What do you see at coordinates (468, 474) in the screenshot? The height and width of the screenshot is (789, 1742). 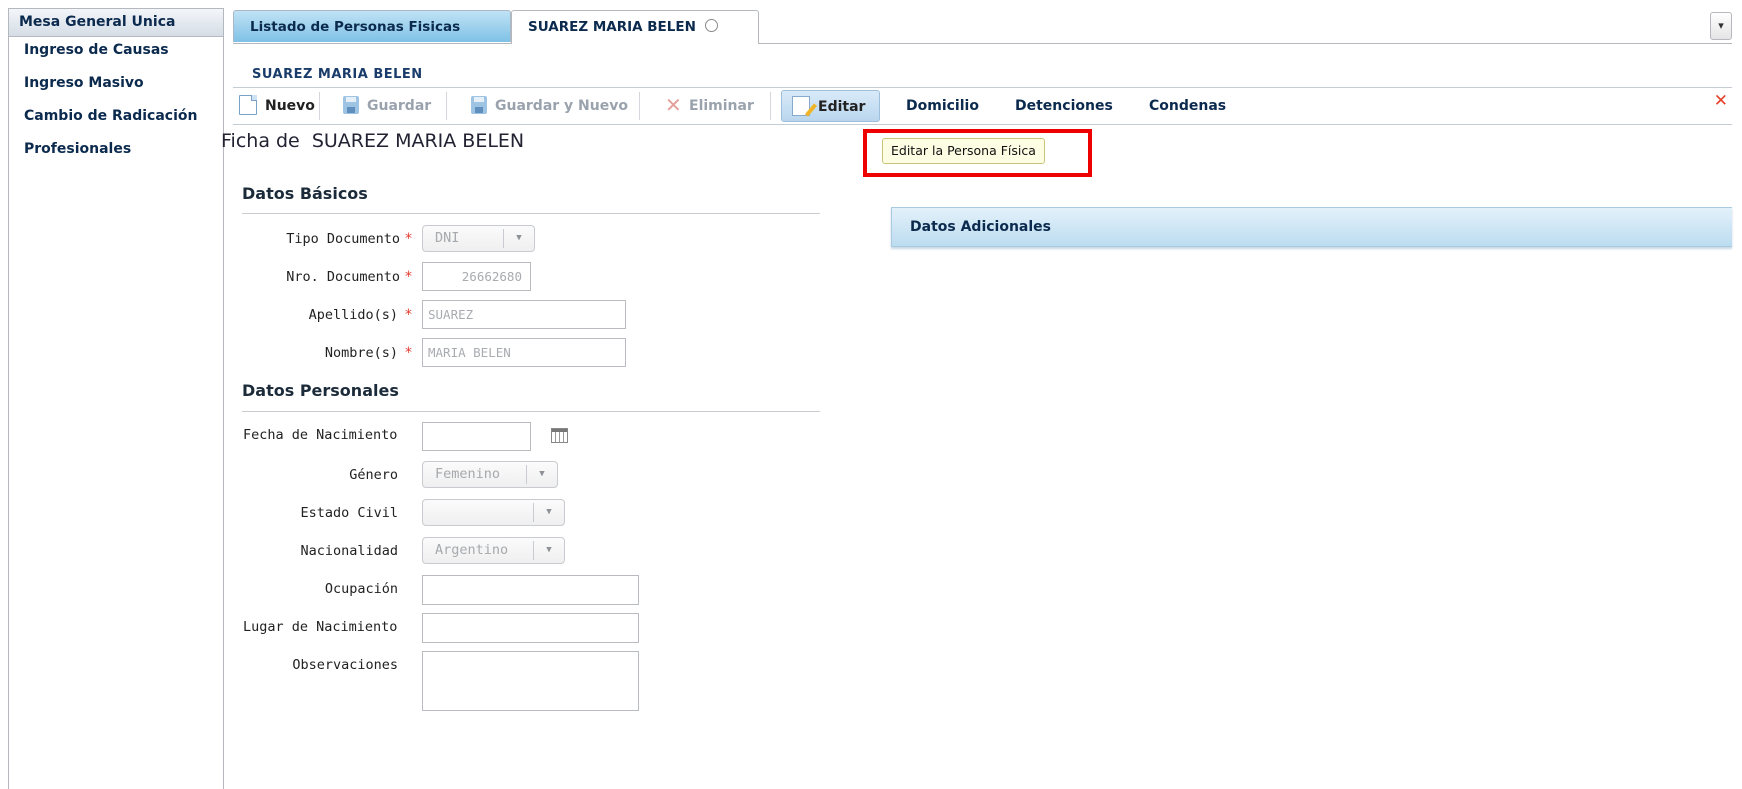 I see `genero-value: Femenino` at bounding box center [468, 474].